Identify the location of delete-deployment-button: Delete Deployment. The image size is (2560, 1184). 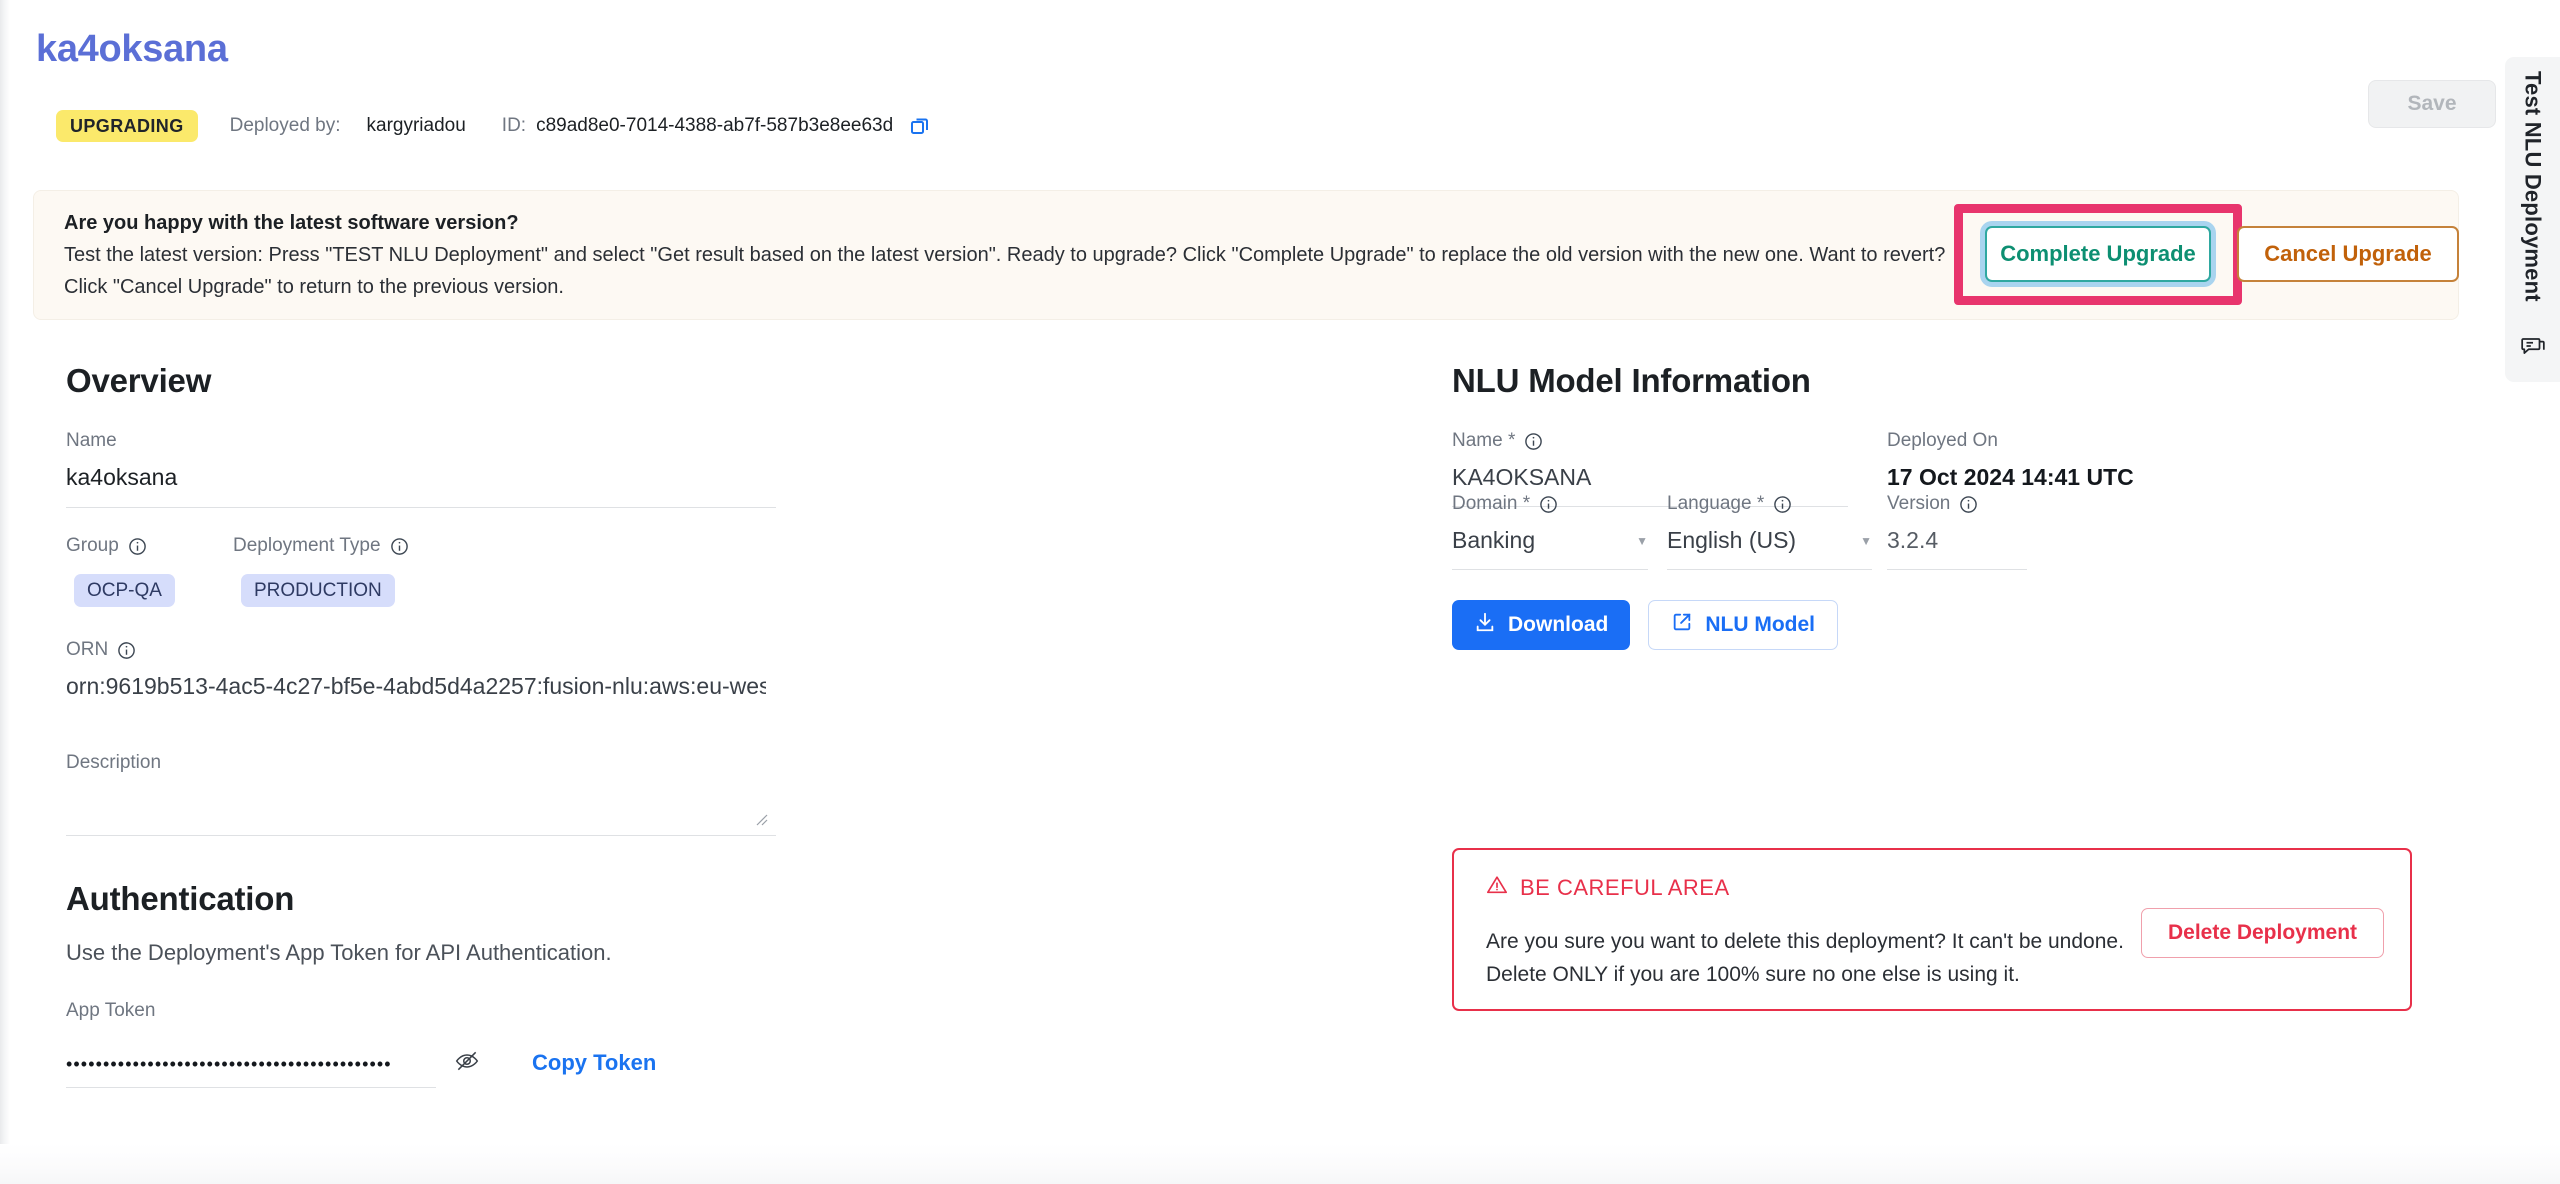
(2262, 933).